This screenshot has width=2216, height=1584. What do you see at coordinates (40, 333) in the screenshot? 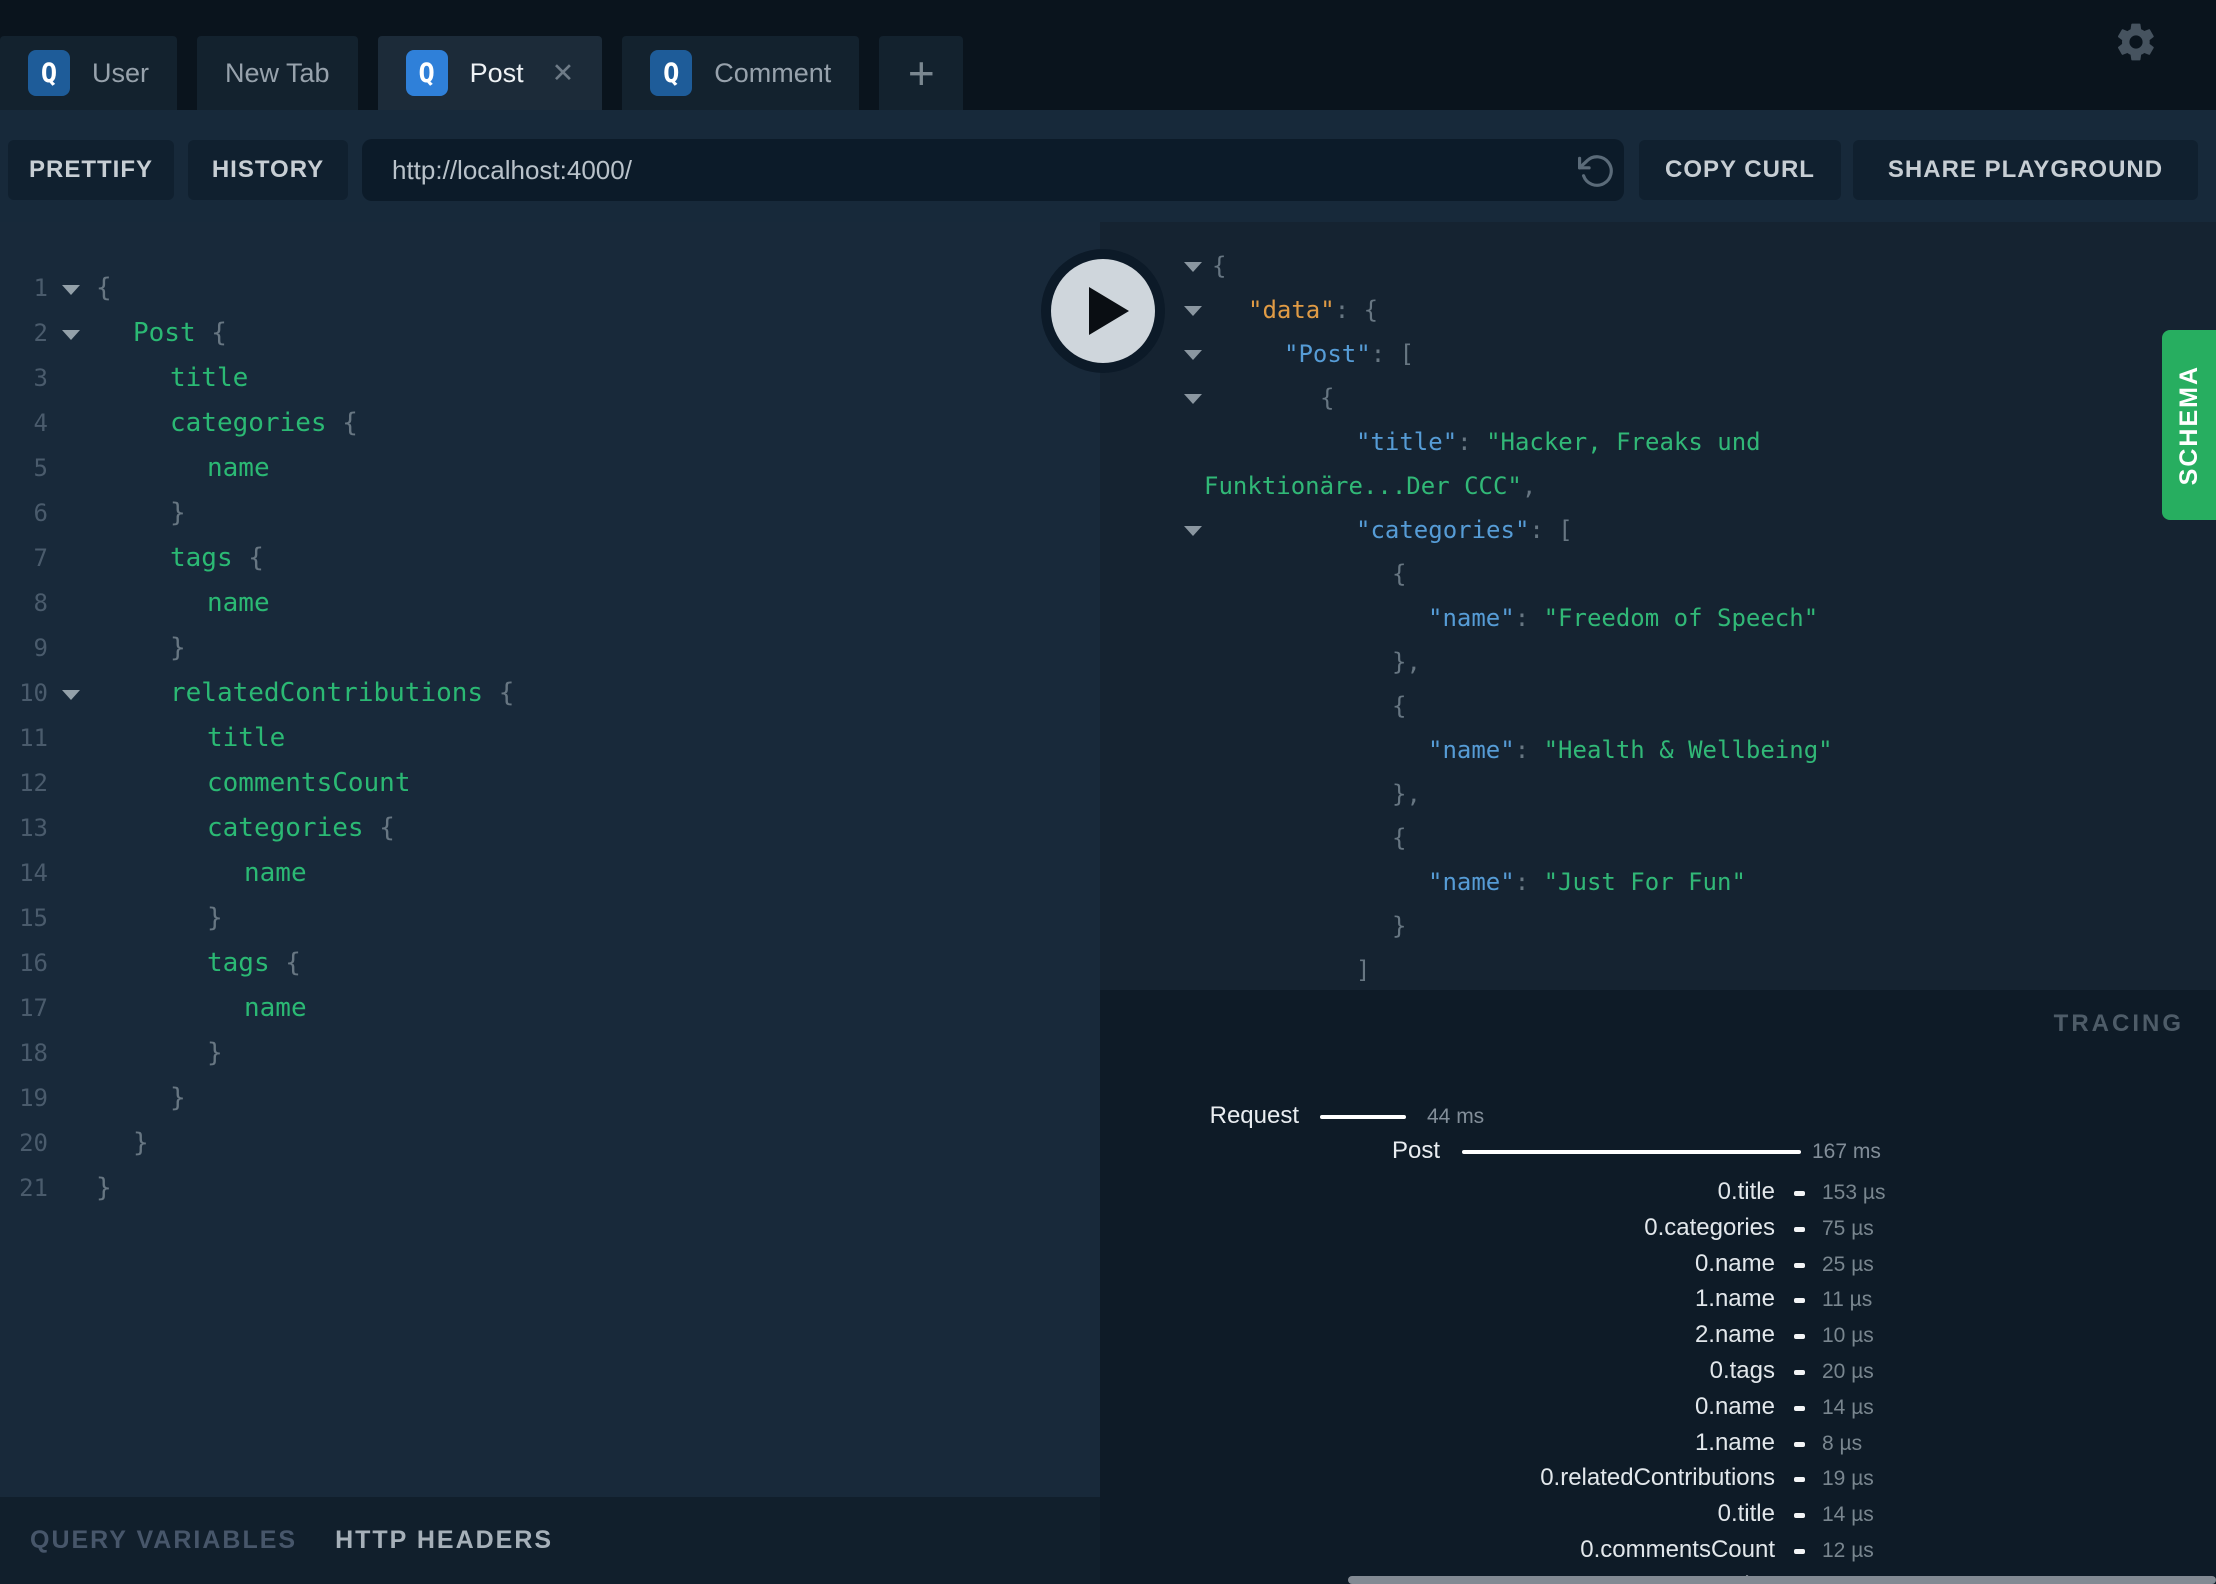
I see `line-number: 2` at bounding box center [40, 333].